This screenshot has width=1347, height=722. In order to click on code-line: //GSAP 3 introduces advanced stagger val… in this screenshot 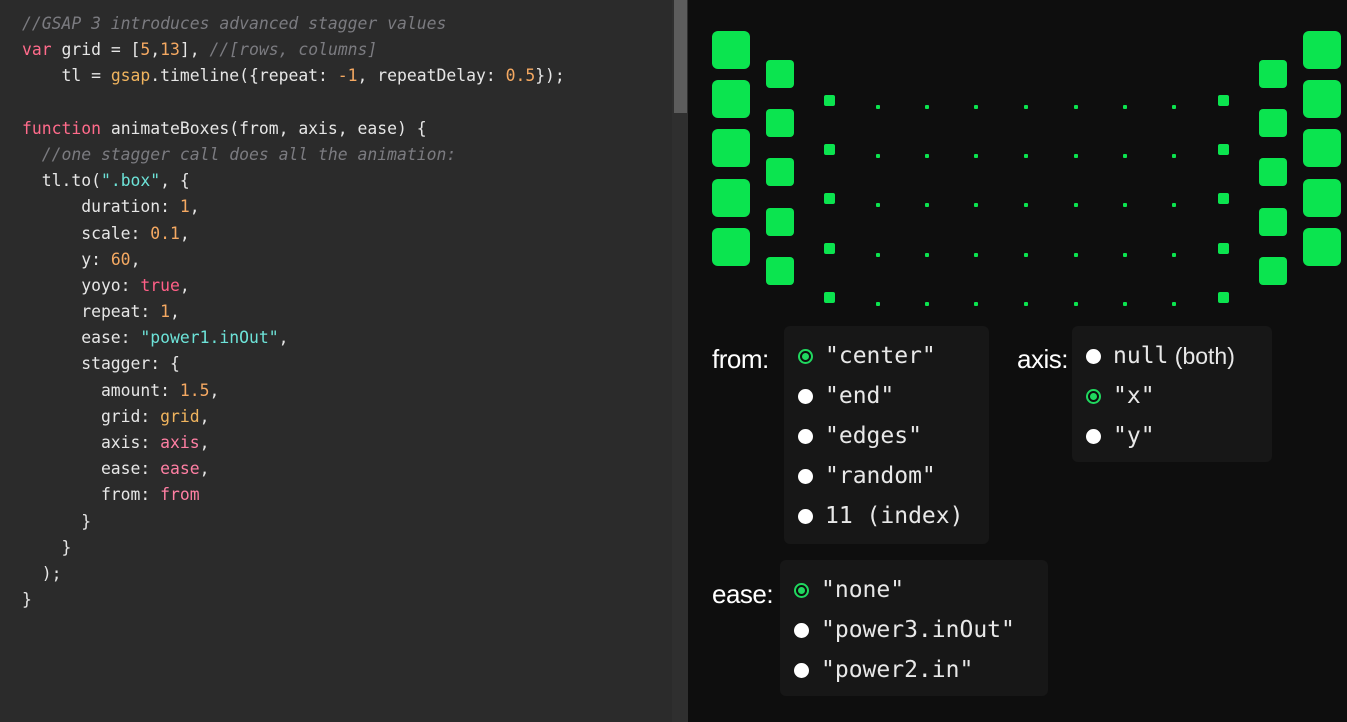, I will do `click(293, 24)`.